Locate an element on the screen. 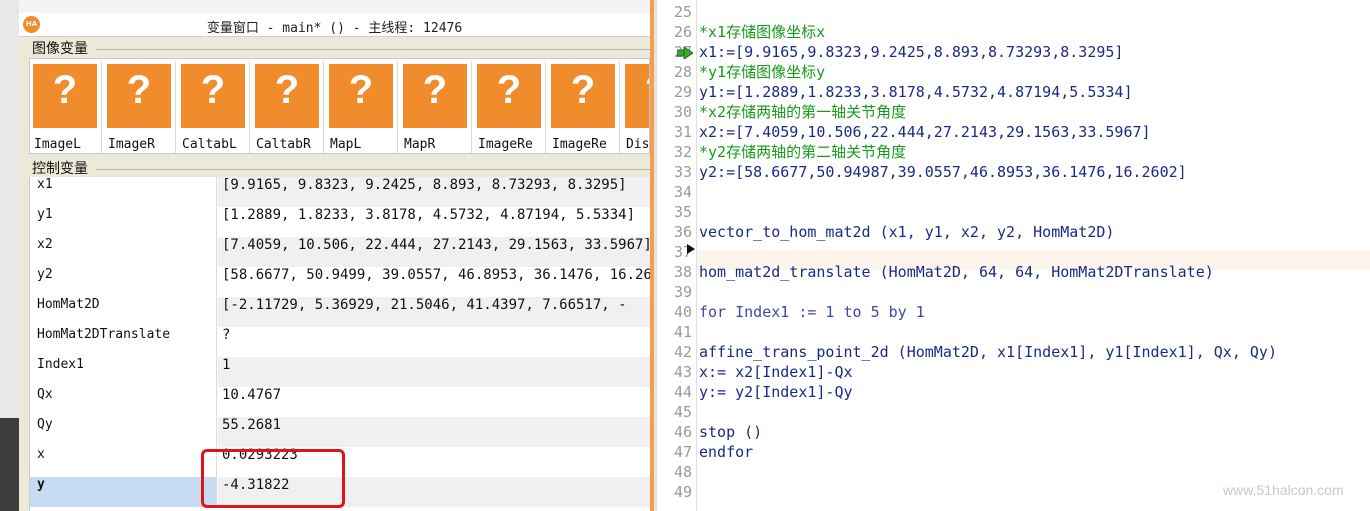  image-variable-item: ? Dis is located at coordinates (636, 107).